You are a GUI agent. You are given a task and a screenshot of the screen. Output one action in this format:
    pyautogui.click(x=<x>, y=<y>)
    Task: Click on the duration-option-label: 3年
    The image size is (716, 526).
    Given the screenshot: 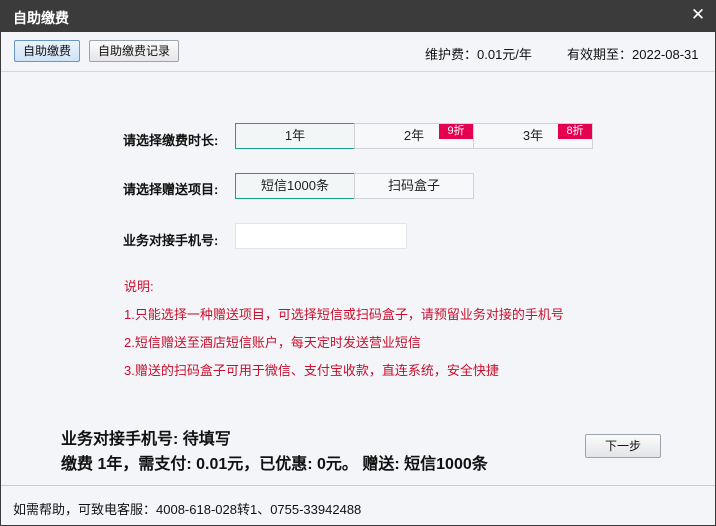 What is the action you would take?
    pyautogui.click(x=533, y=135)
    